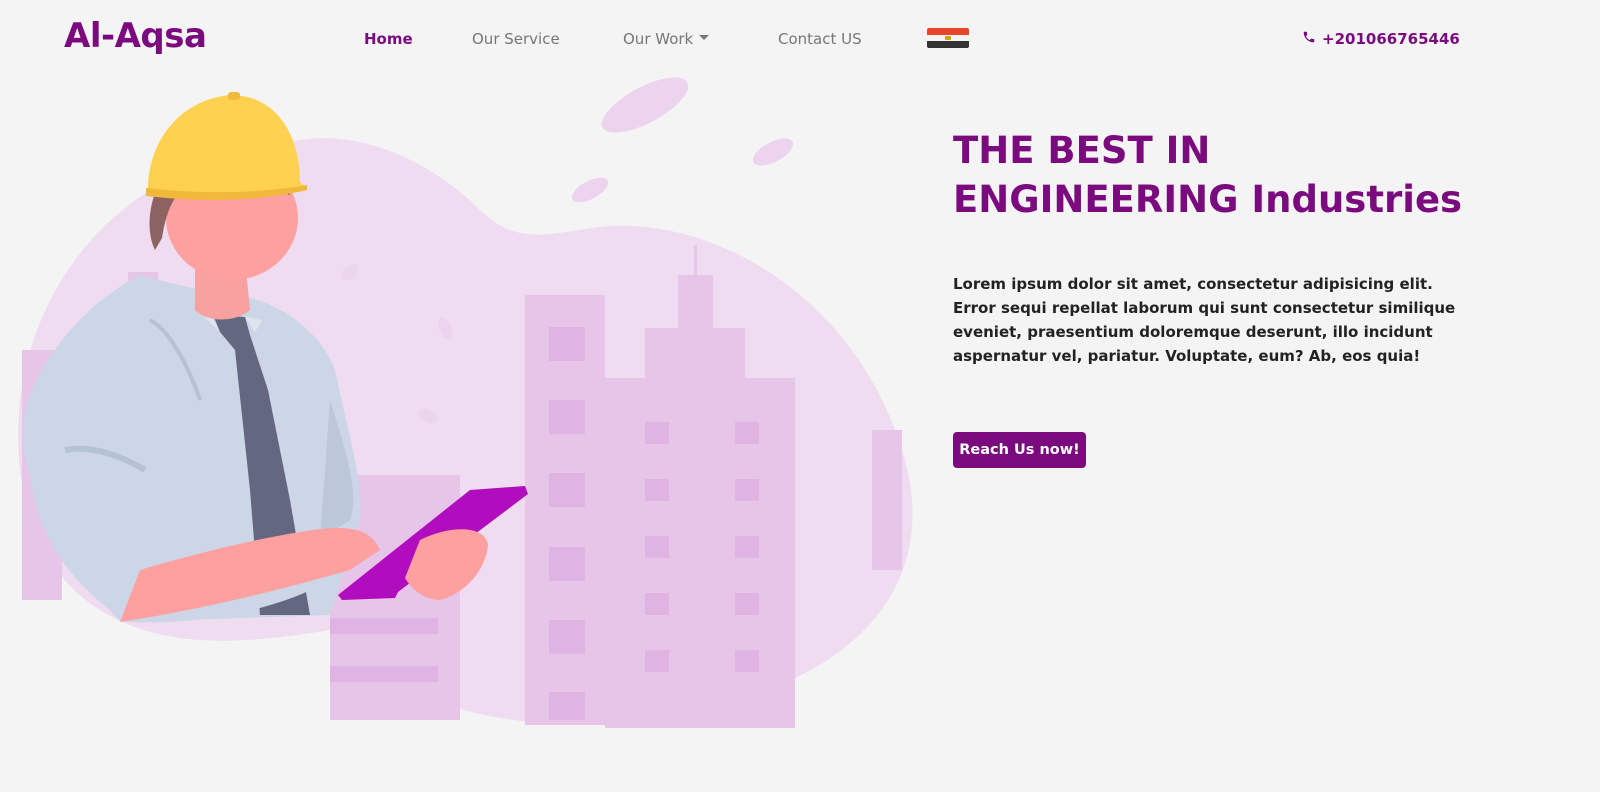  I want to click on brand-logo: Al-Aqsa, so click(135, 36).